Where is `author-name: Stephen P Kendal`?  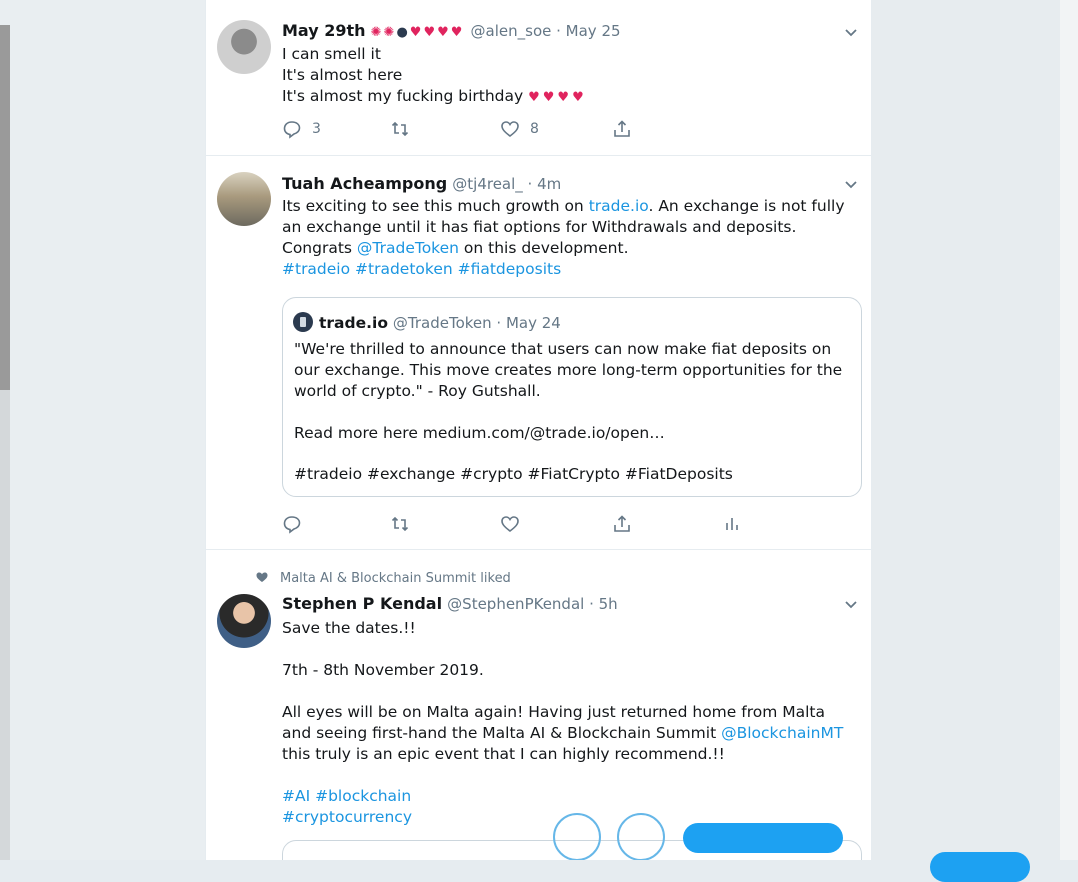 author-name: Stephen P Kendal is located at coordinates (362, 603).